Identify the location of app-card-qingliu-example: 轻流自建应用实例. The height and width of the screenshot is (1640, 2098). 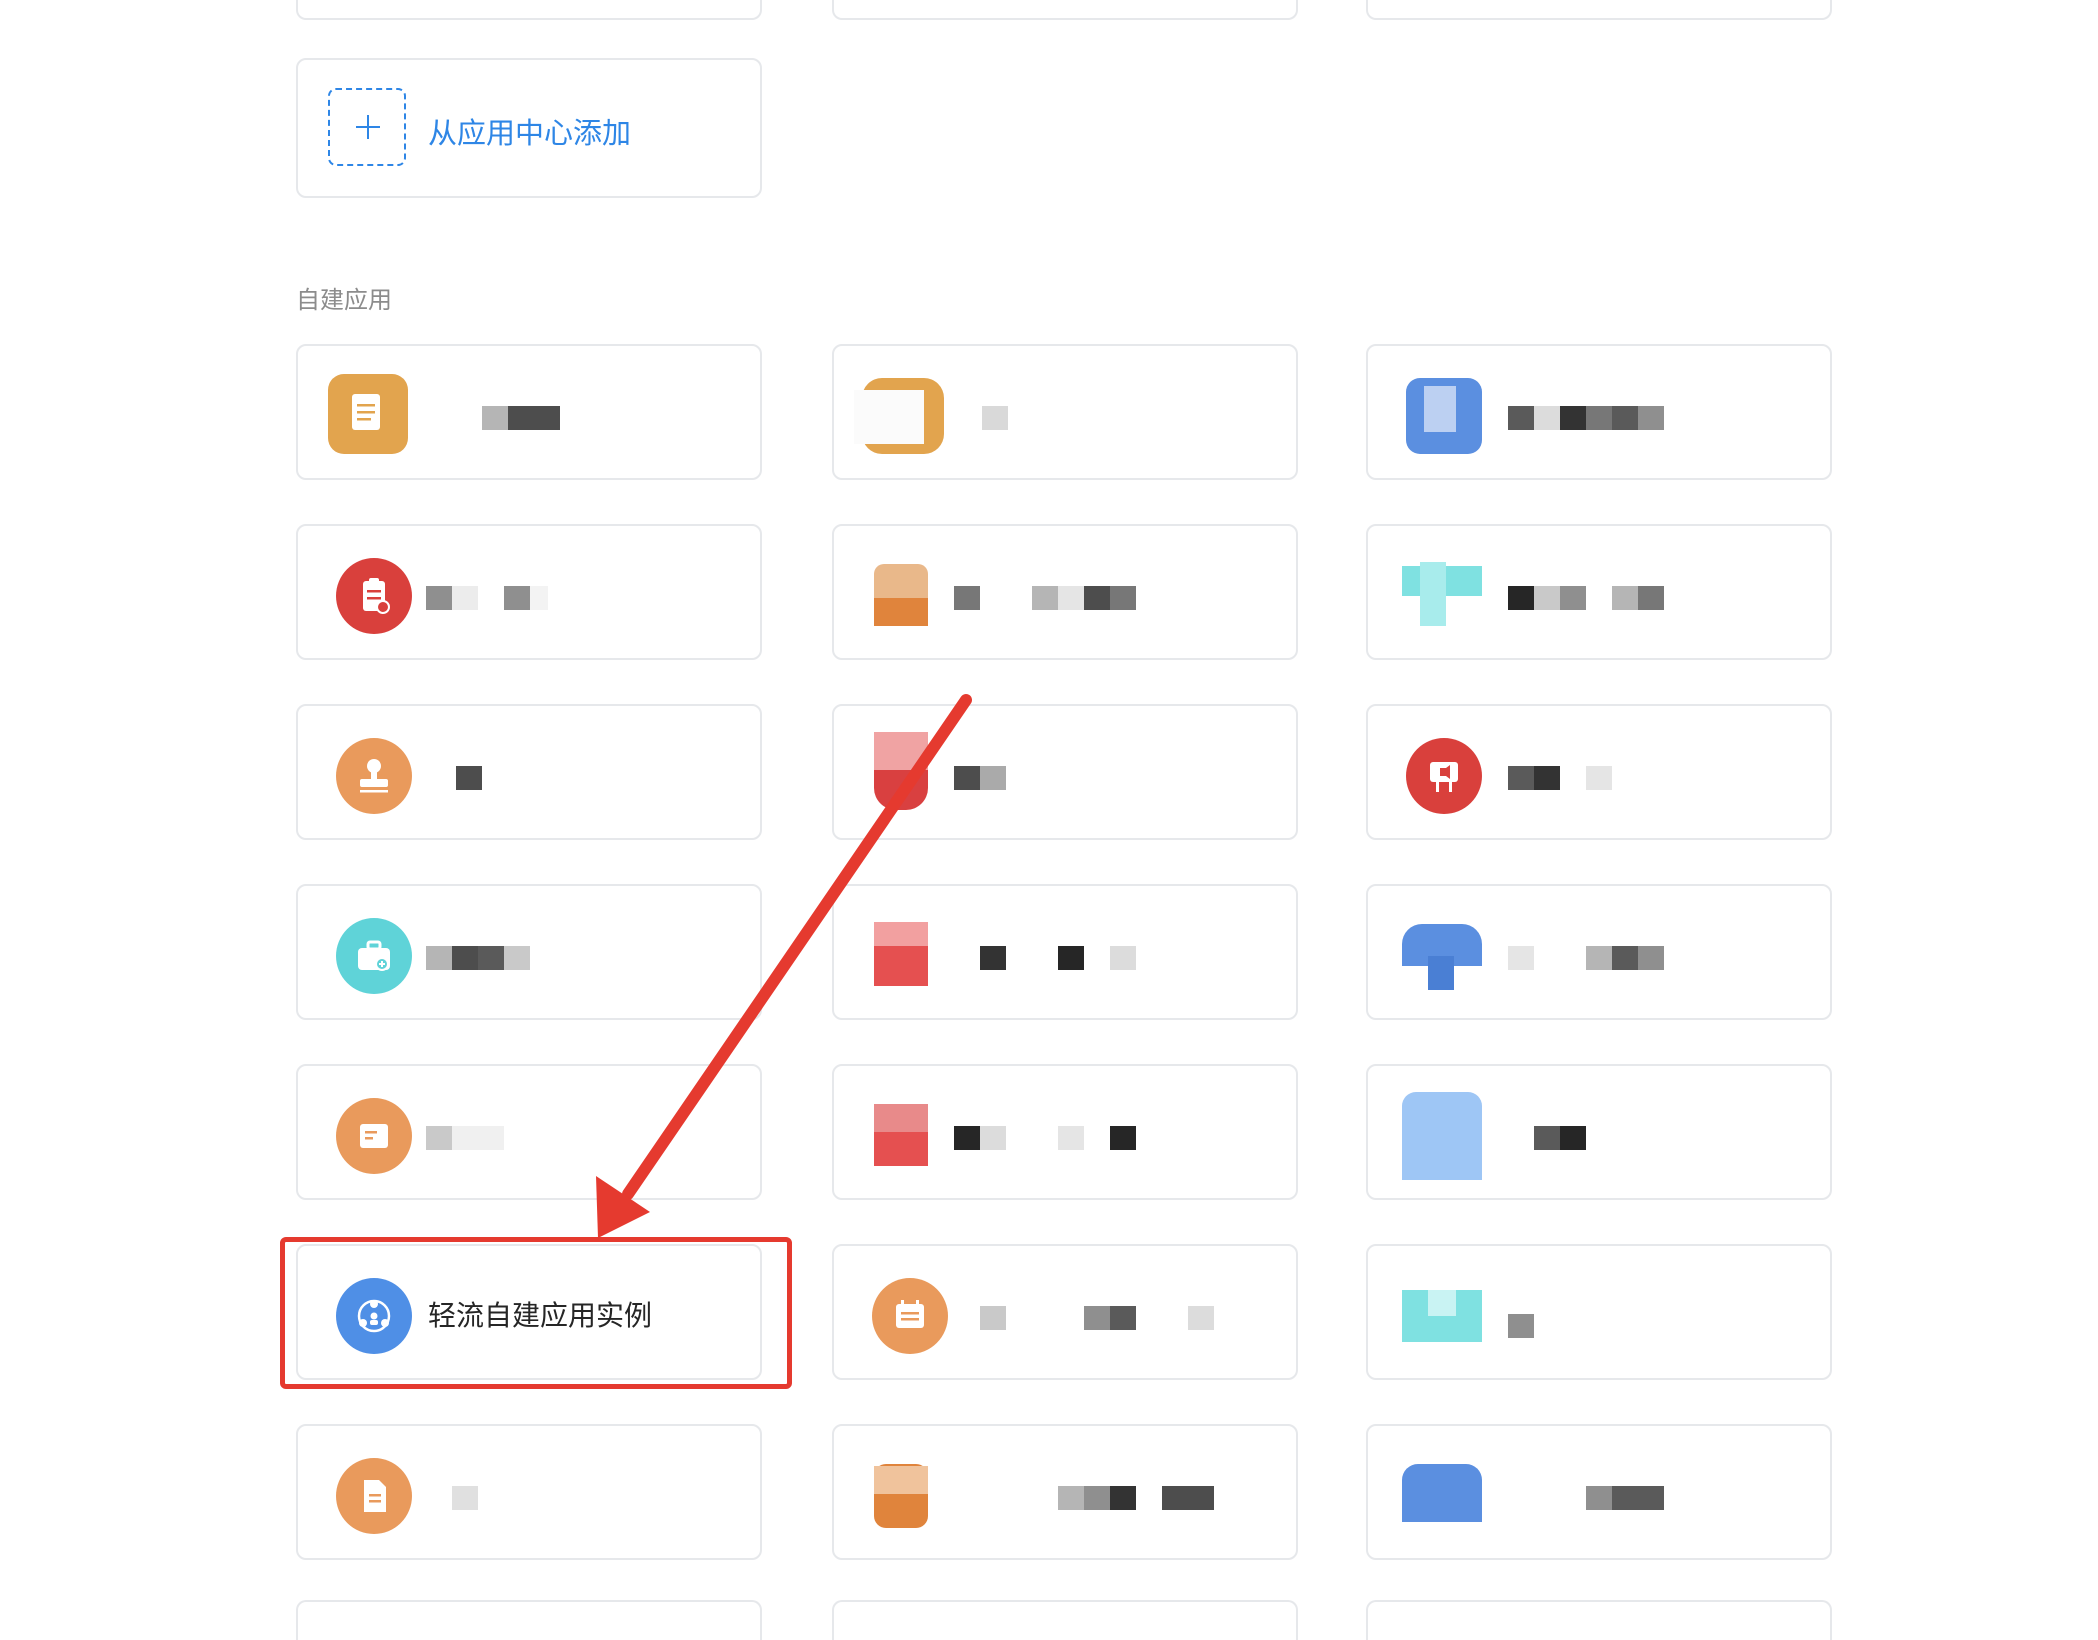
(529, 1312).